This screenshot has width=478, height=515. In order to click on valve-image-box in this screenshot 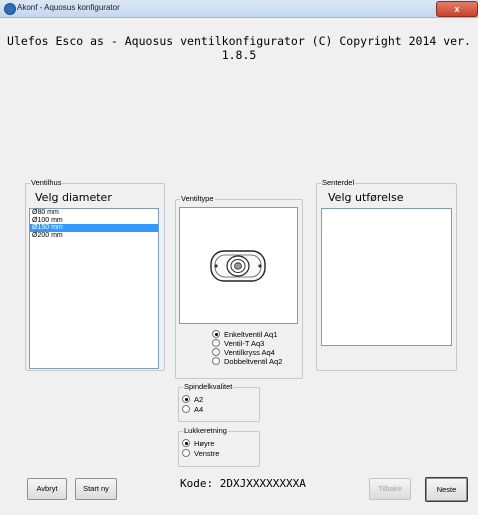, I will do `click(238, 265)`.